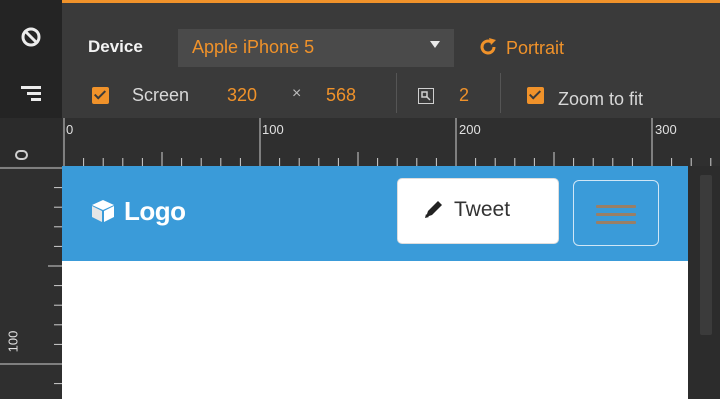 This screenshot has width=720, height=399. What do you see at coordinates (31, 37) in the screenshot?
I see `no-entry-icon` at bounding box center [31, 37].